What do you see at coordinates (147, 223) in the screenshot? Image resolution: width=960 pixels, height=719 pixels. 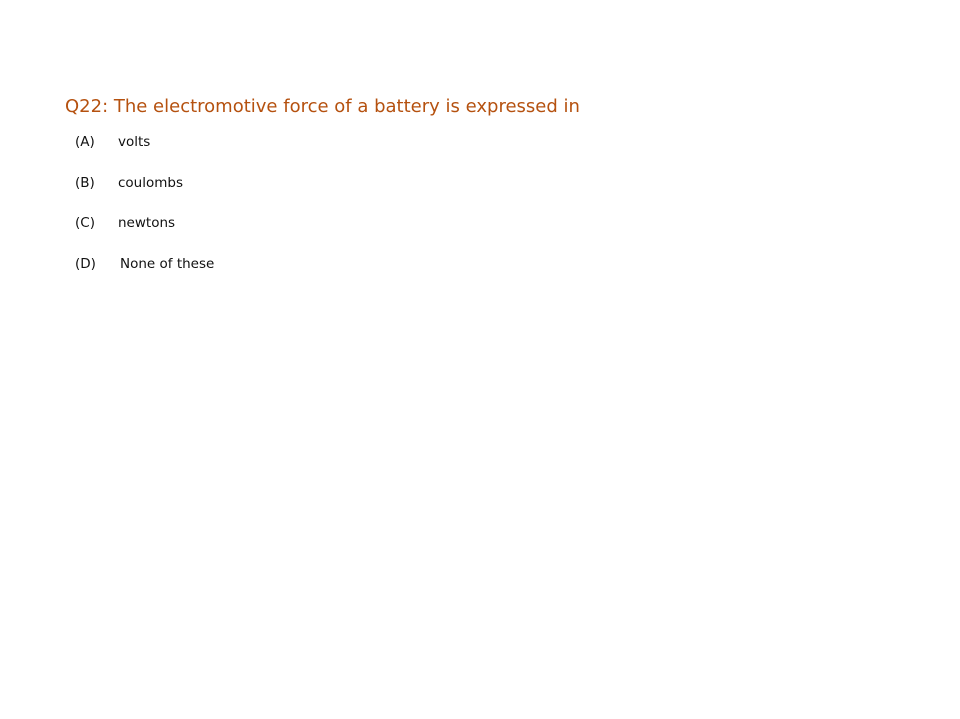 I see `option-text: newtons` at bounding box center [147, 223].